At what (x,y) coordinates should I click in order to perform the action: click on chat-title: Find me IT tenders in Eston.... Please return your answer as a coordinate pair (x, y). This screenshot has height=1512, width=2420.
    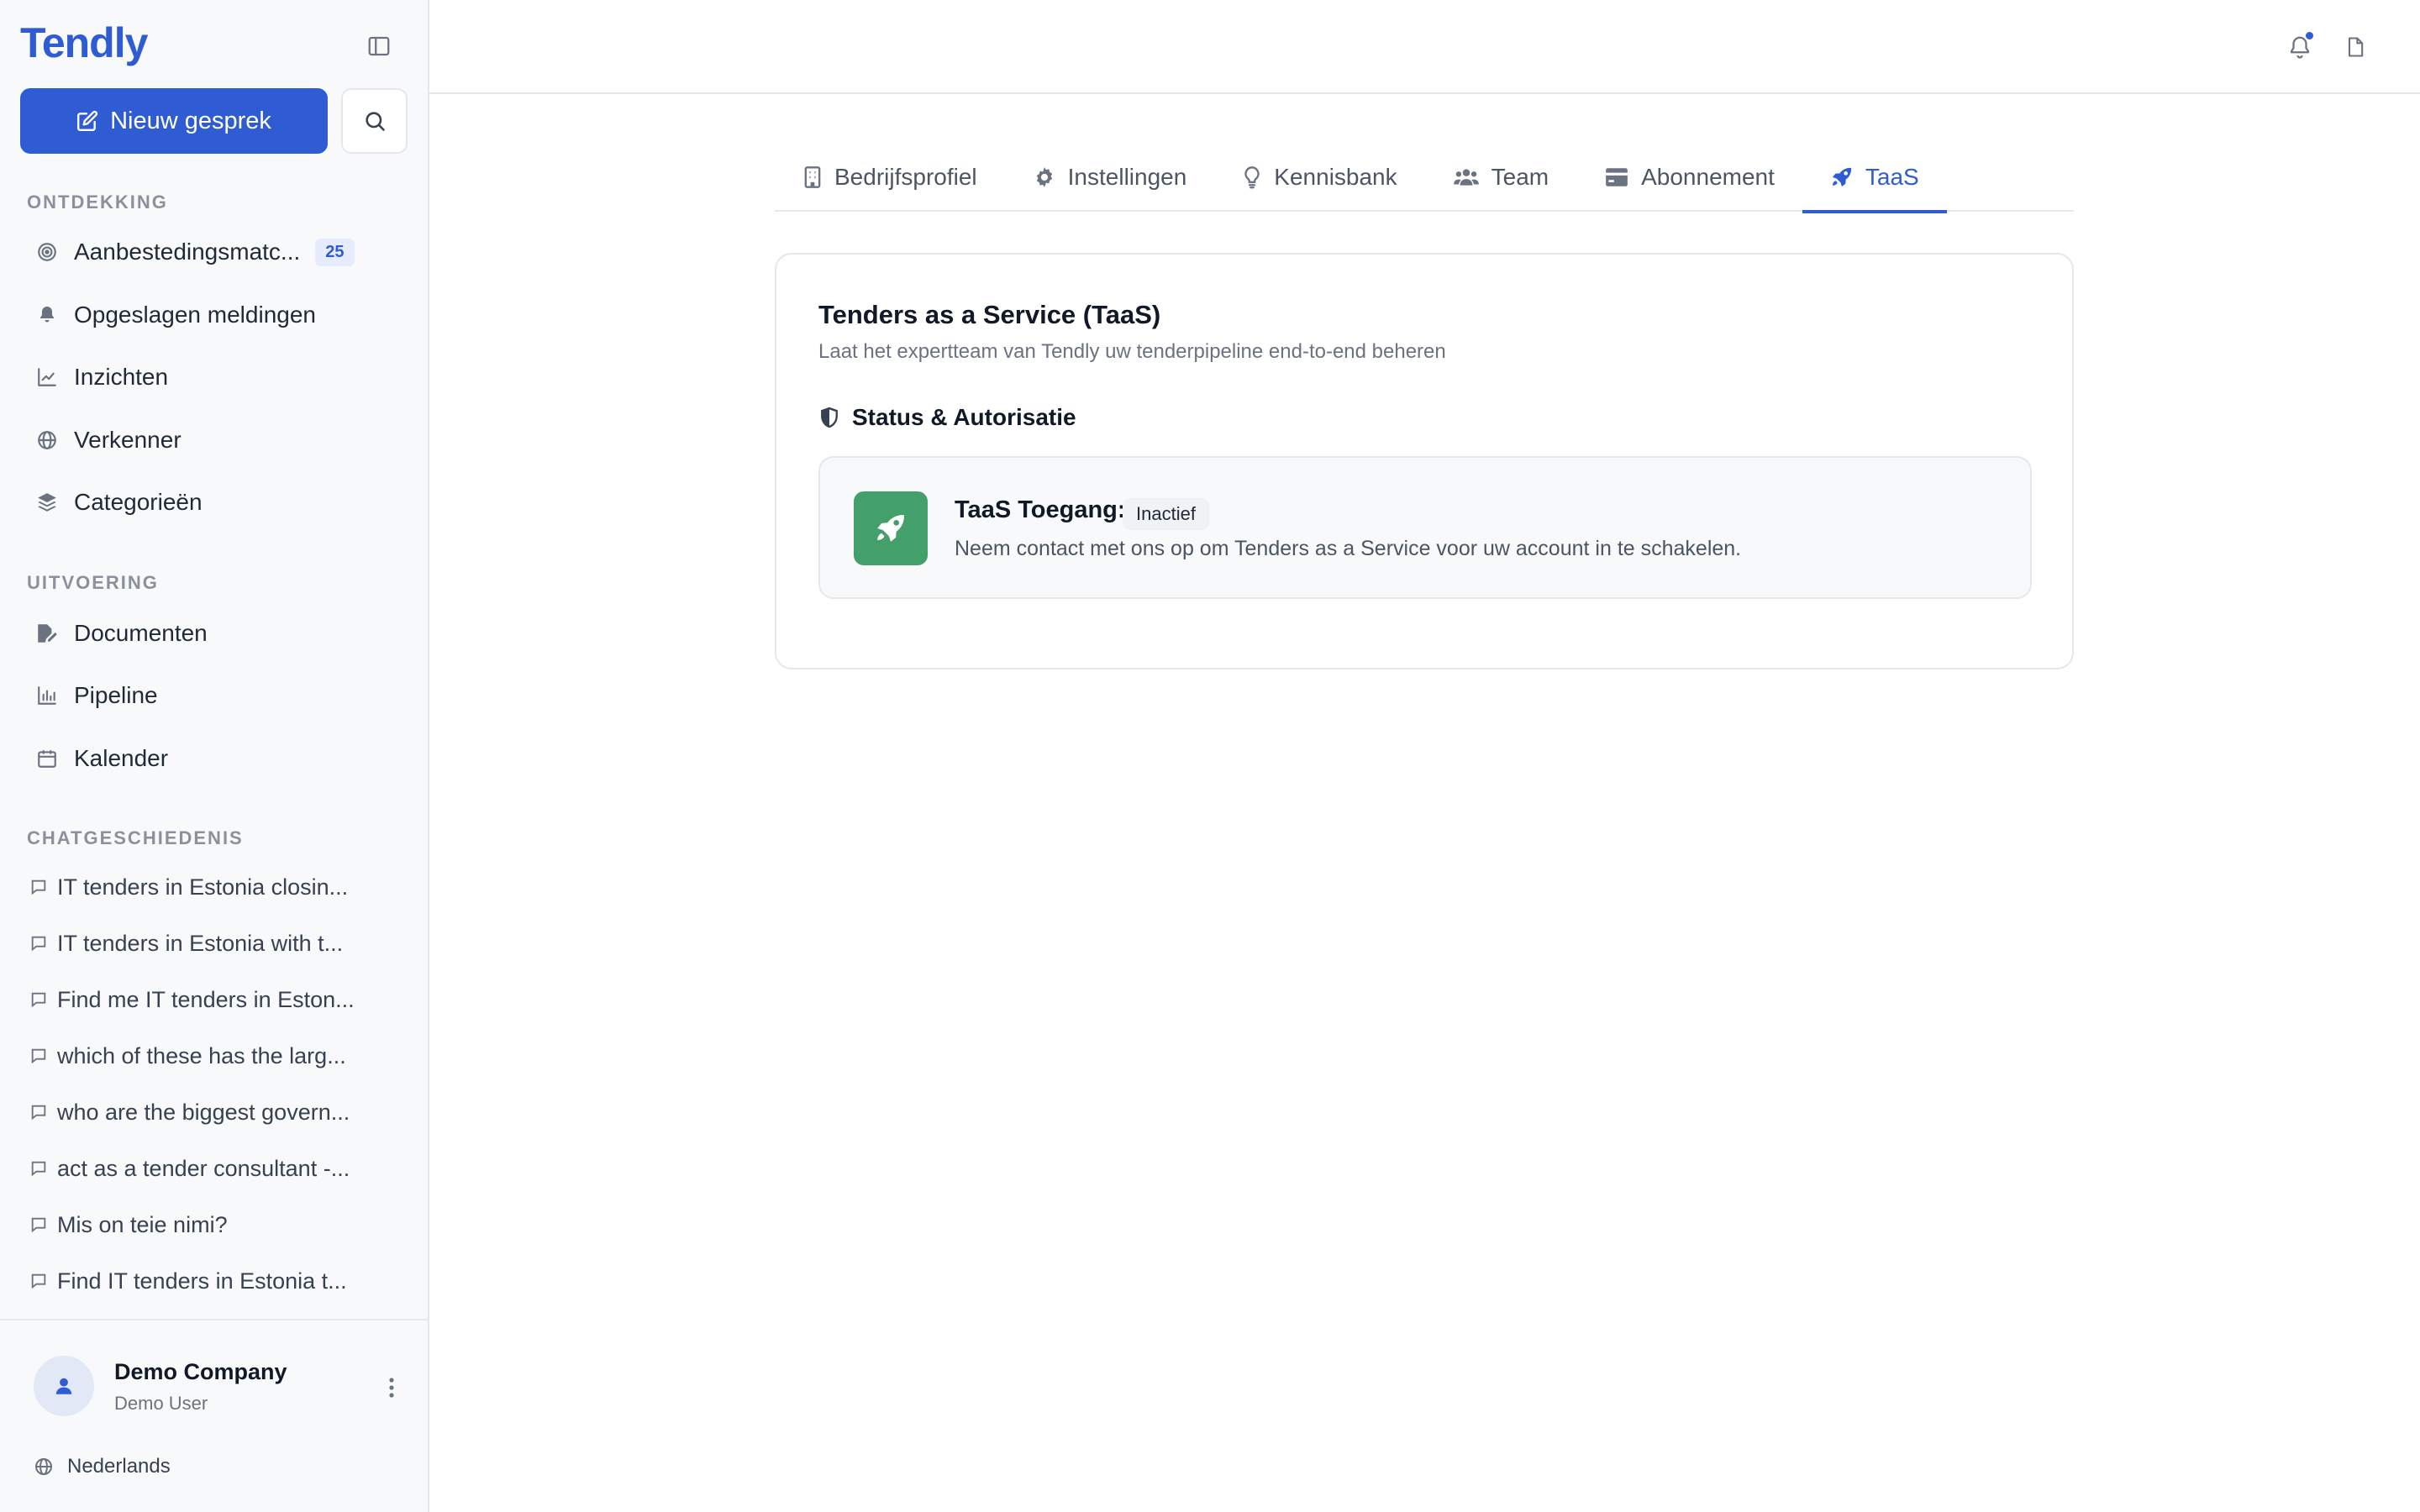
    Looking at the image, I should click on (206, 999).